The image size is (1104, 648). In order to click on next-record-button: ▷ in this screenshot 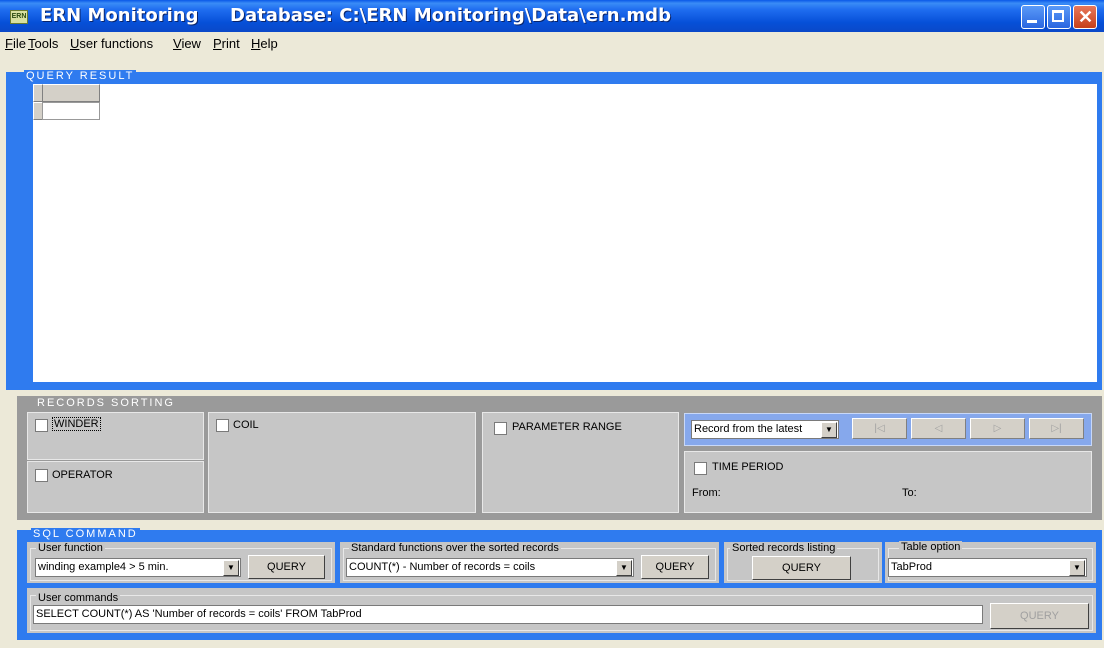, I will do `click(997, 428)`.